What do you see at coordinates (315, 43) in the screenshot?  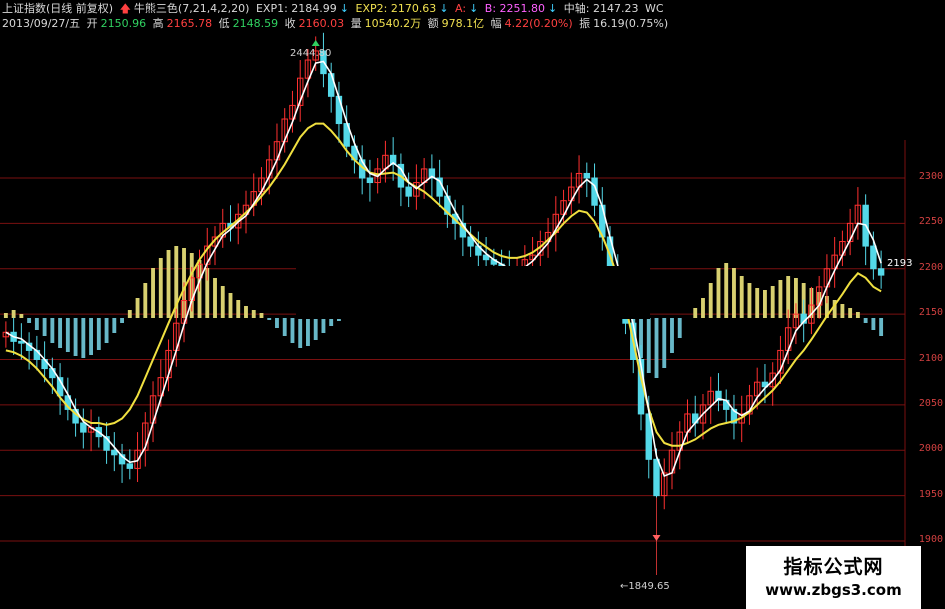 I see `high-marker-icon` at bounding box center [315, 43].